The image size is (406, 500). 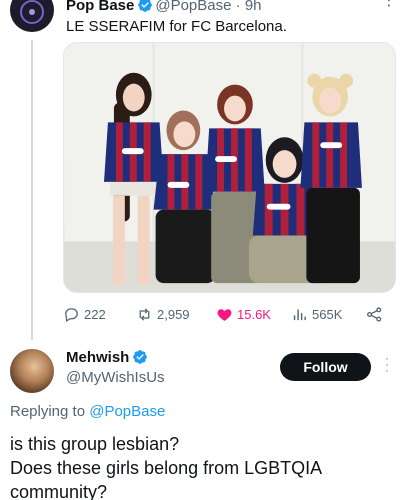 I want to click on reply-line-3: community?, so click(x=59, y=491).